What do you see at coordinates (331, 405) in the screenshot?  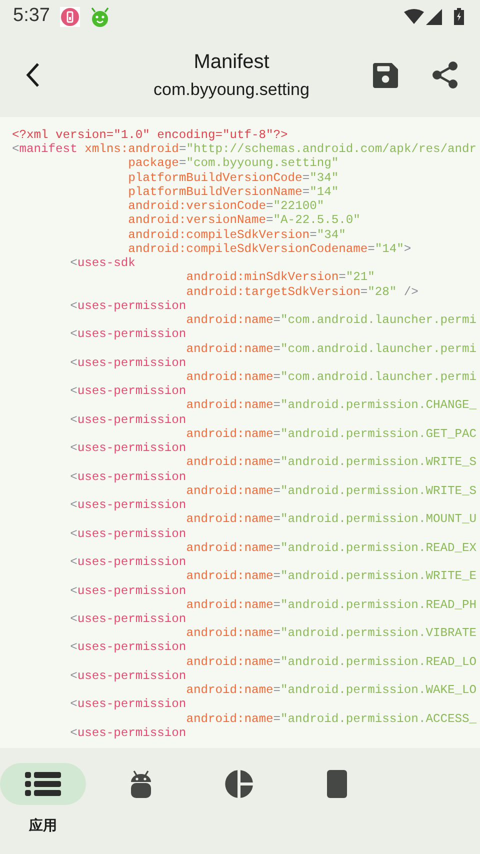 I see `code-line: android:name="android.permission.CHANGE_` at bounding box center [331, 405].